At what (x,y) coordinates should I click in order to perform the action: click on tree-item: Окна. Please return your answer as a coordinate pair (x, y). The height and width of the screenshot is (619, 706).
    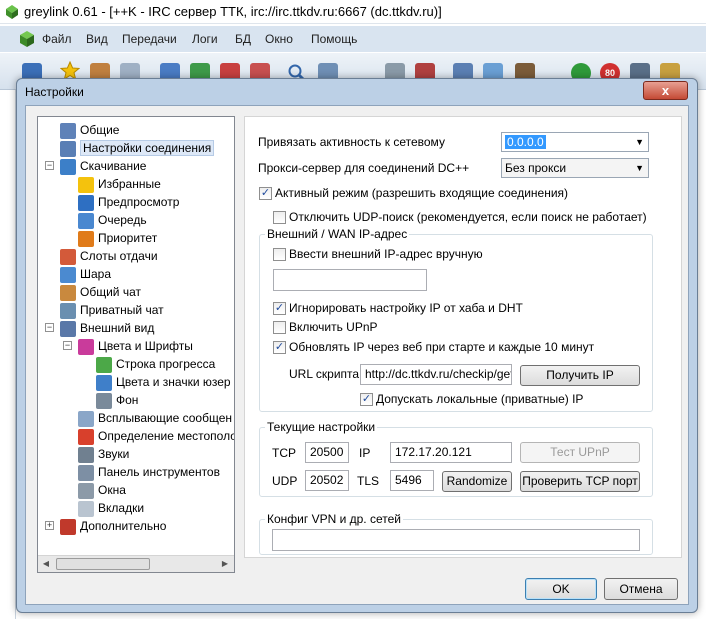
    Looking at the image, I should click on (102, 490).